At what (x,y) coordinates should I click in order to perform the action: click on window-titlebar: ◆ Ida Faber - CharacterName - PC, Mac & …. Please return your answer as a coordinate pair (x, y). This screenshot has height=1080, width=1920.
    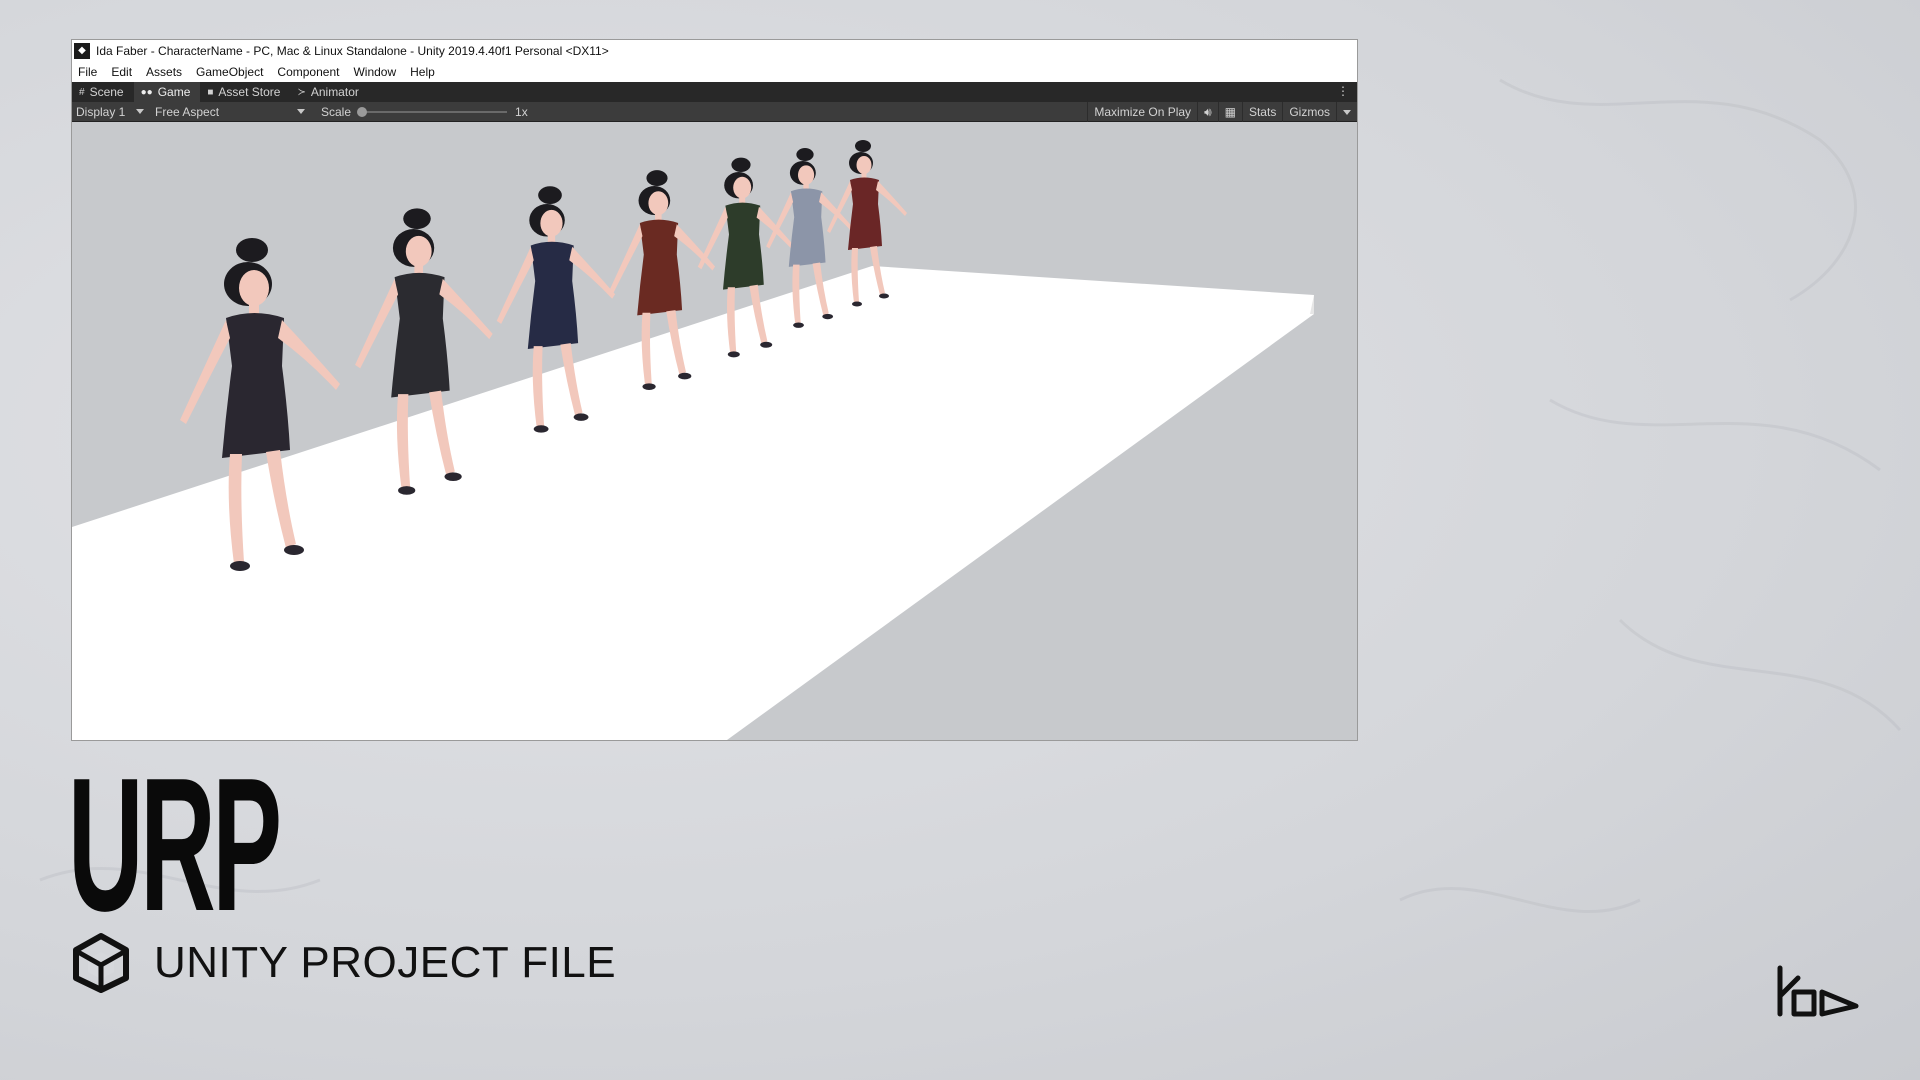
    Looking at the image, I should click on (714, 50).